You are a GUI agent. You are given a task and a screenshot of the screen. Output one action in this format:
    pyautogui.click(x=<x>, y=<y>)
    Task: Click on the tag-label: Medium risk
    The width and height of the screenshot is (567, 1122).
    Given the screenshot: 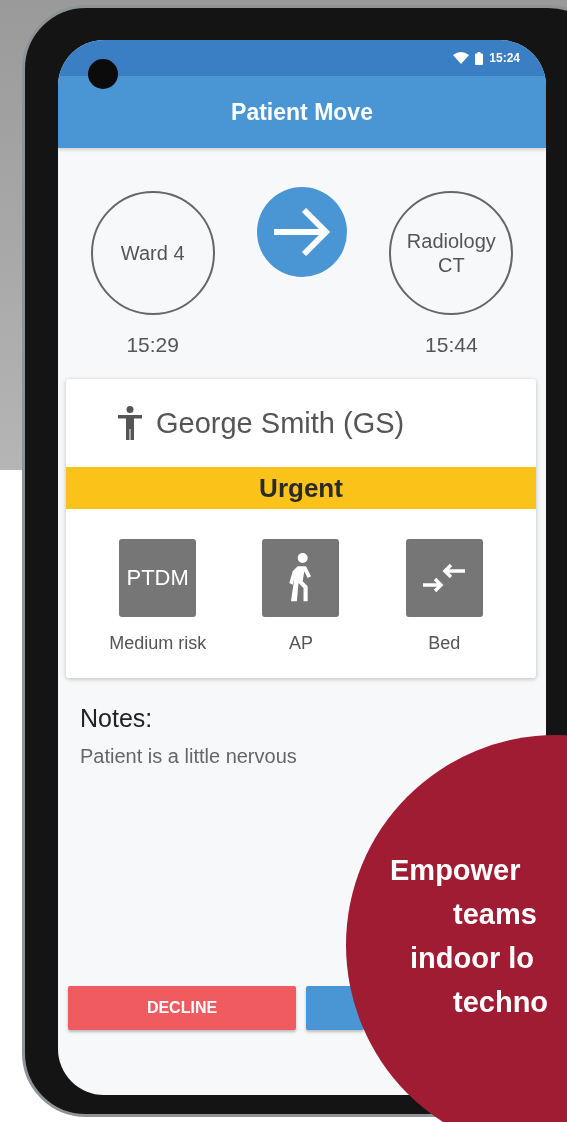 What is the action you would take?
    pyautogui.click(x=158, y=643)
    